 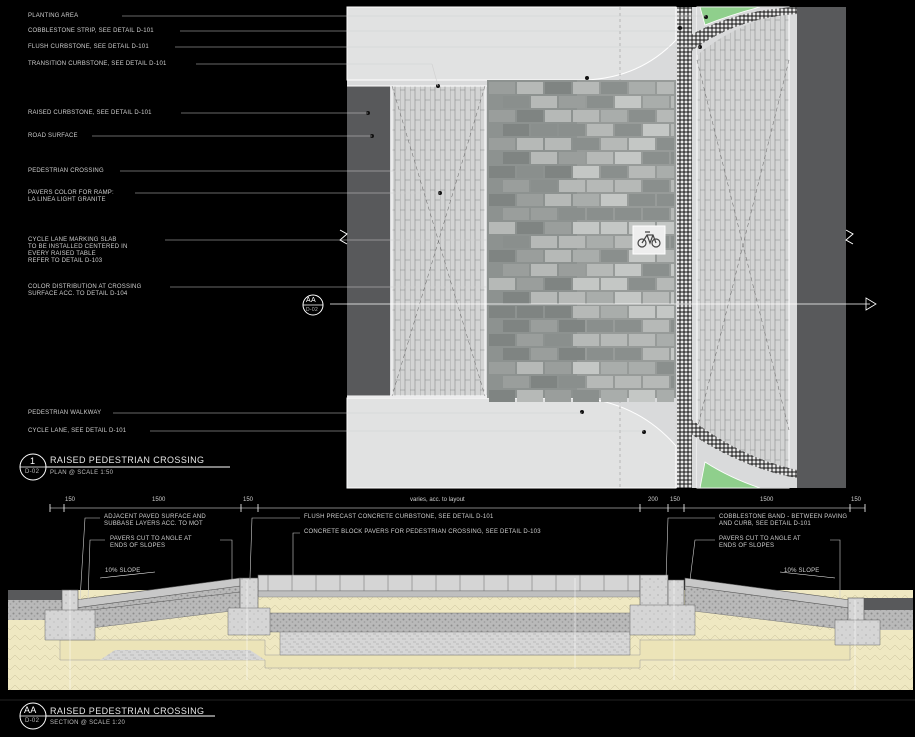 What do you see at coordinates (675, 500) in the screenshot?
I see `dim-6: 150` at bounding box center [675, 500].